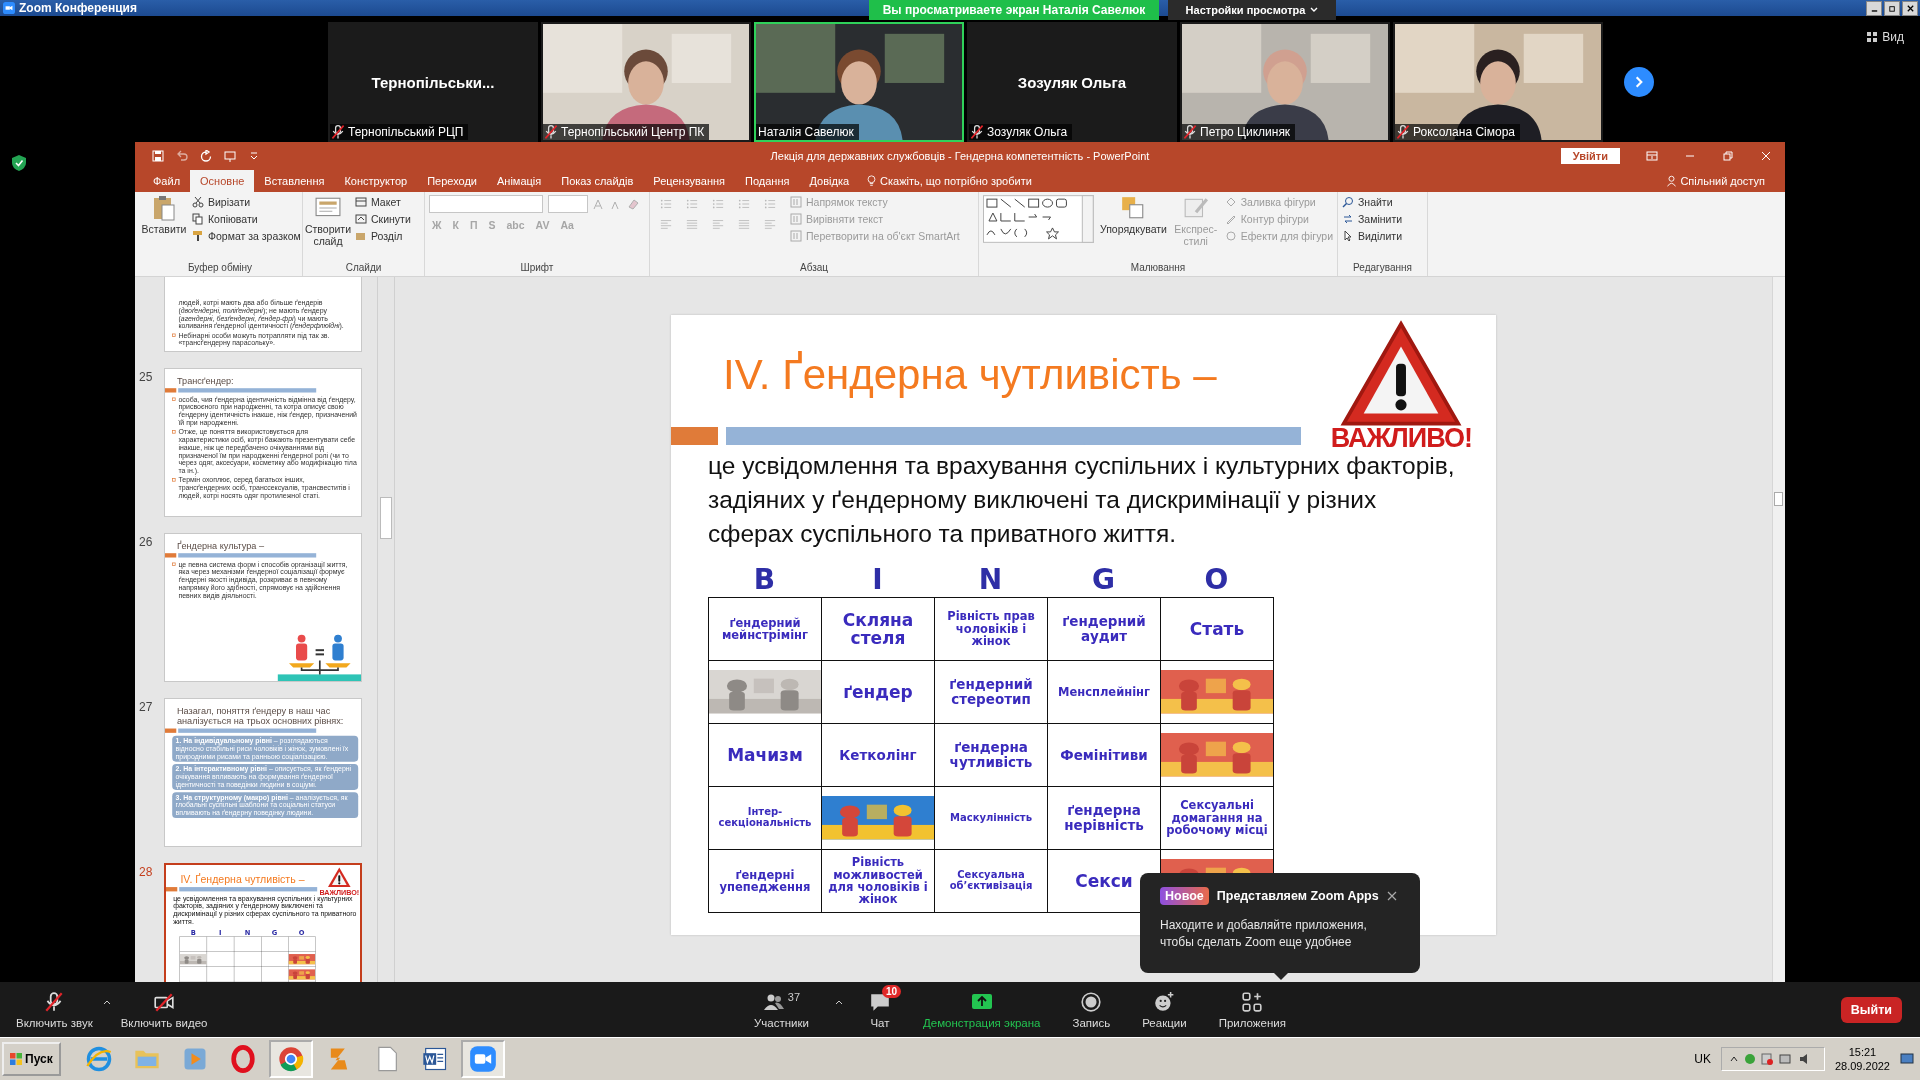  What do you see at coordinates (1639, 82) in the screenshot?
I see `next-page-button` at bounding box center [1639, 82].